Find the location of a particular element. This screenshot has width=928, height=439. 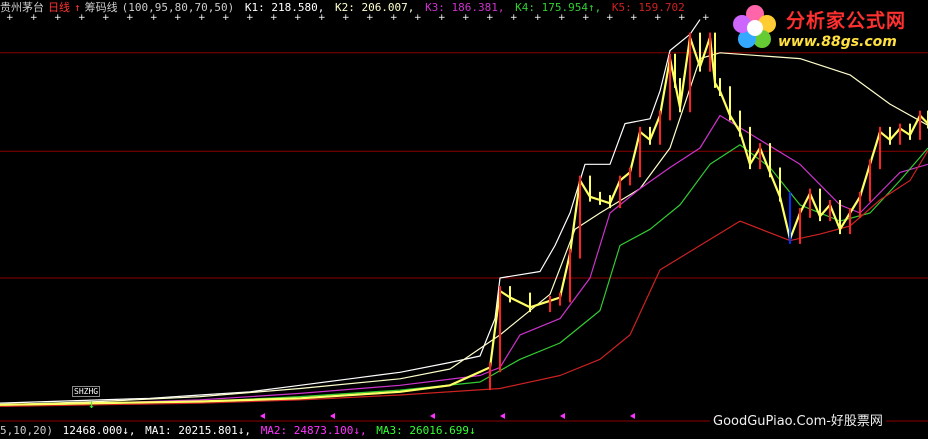

stock-name: 贵州茅台 is located at coordinates (22, 7).